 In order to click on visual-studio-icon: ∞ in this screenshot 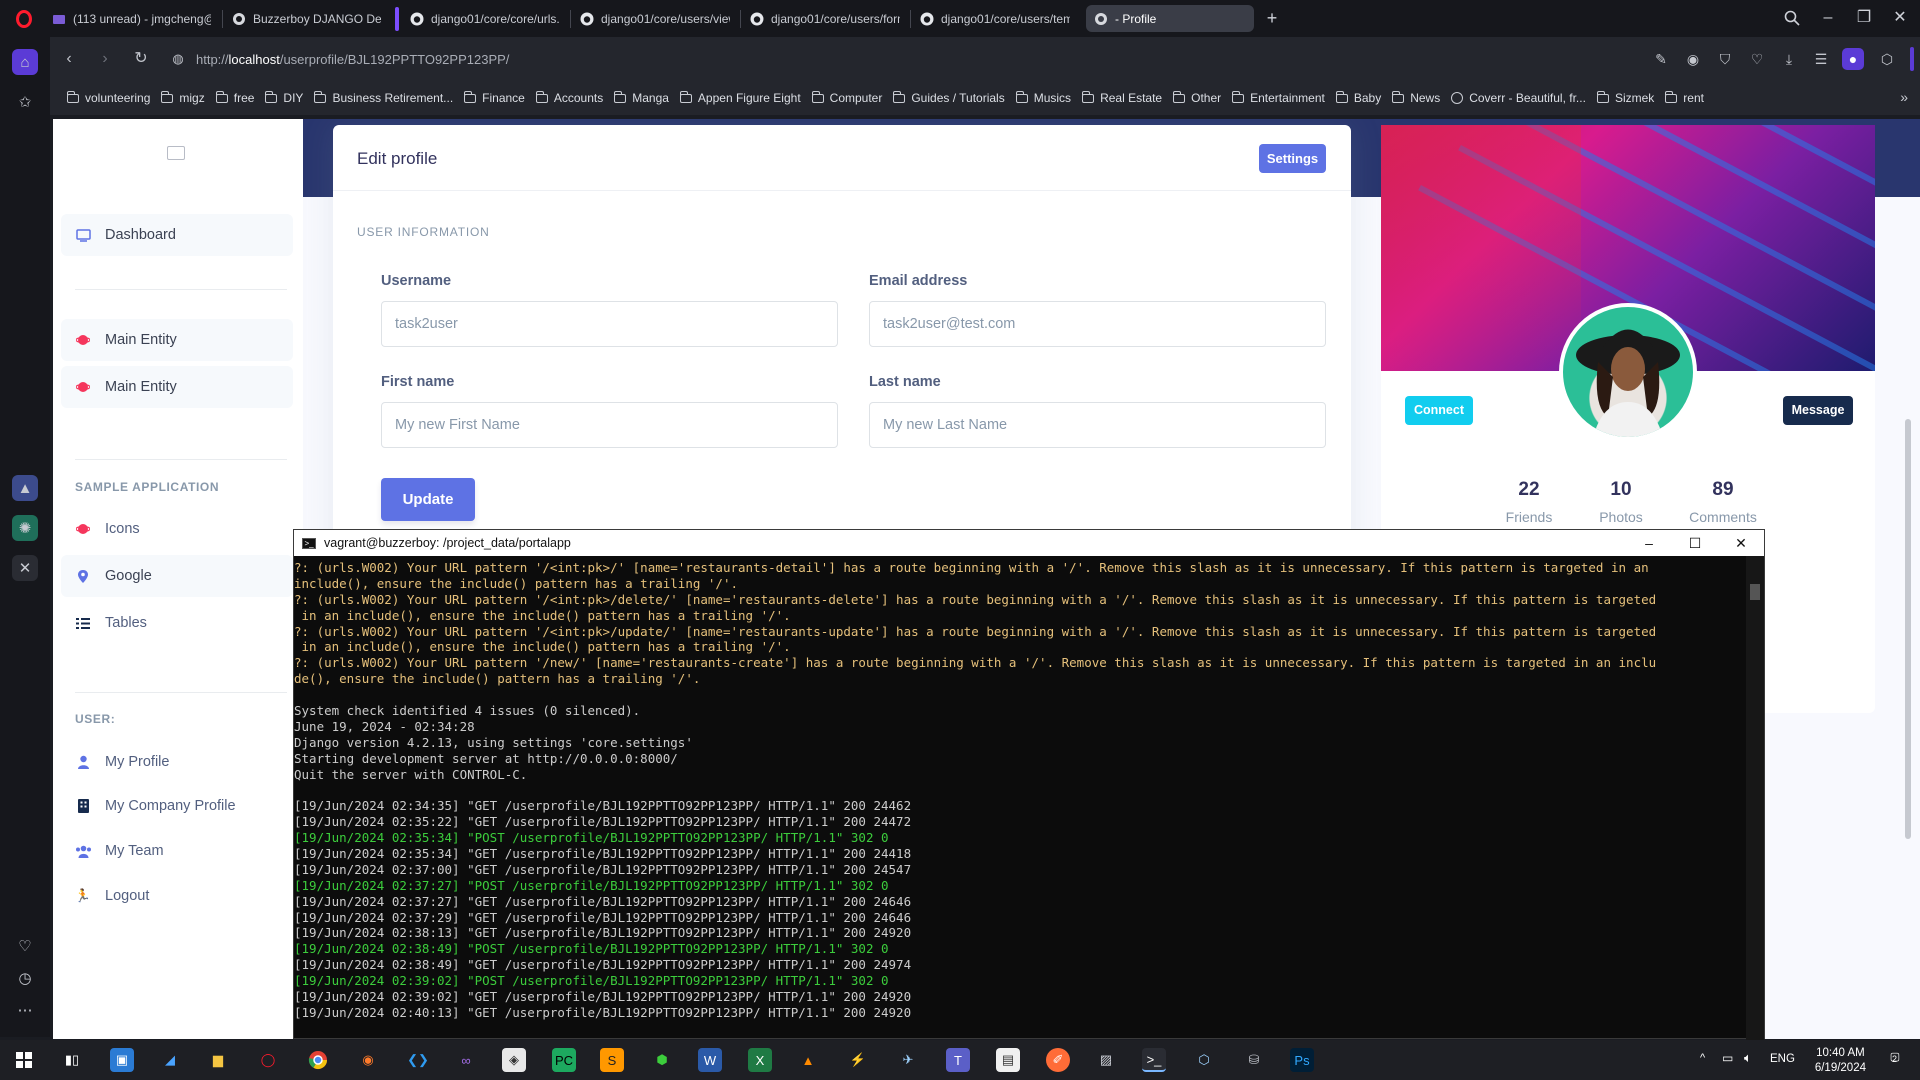, I will do `click(466, 1060)`.